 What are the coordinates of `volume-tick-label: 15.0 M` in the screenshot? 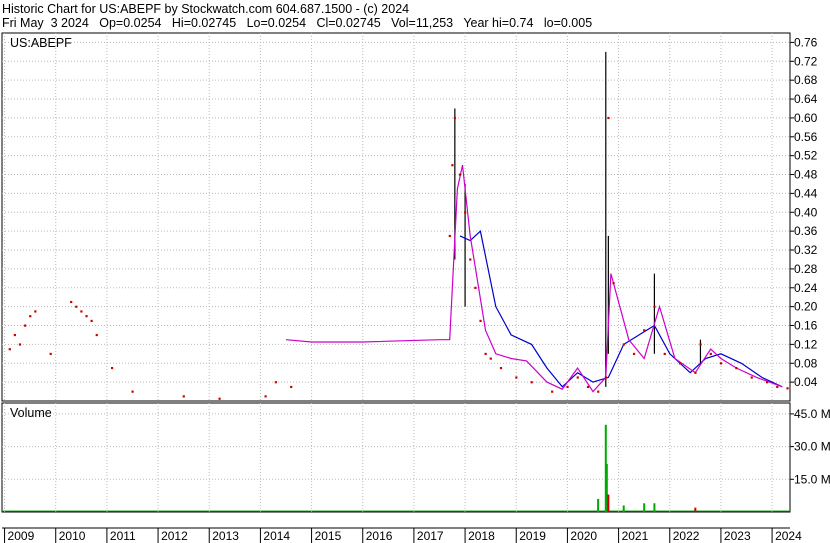 It's located at (812, 479).